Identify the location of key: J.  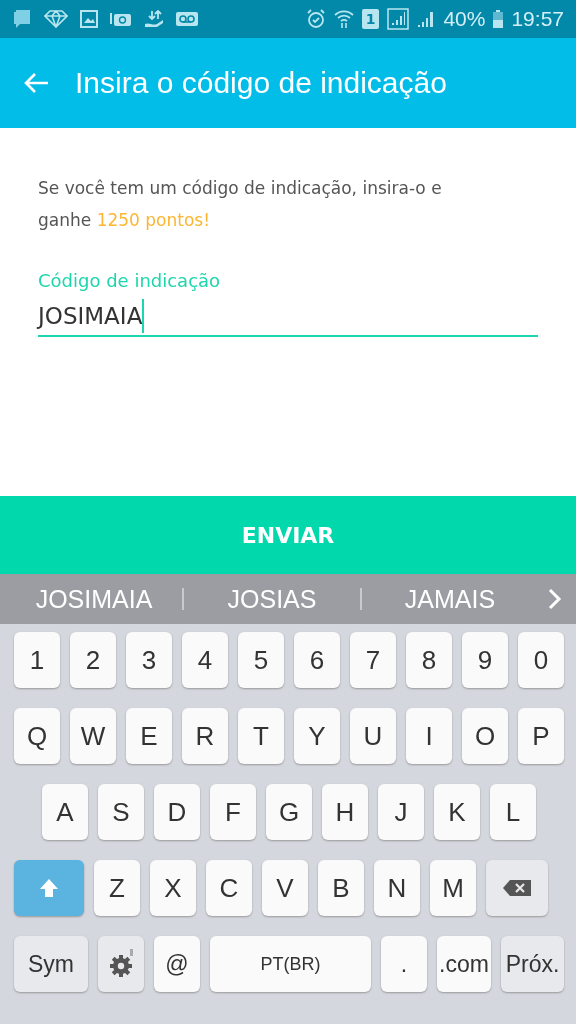
(401, 812).